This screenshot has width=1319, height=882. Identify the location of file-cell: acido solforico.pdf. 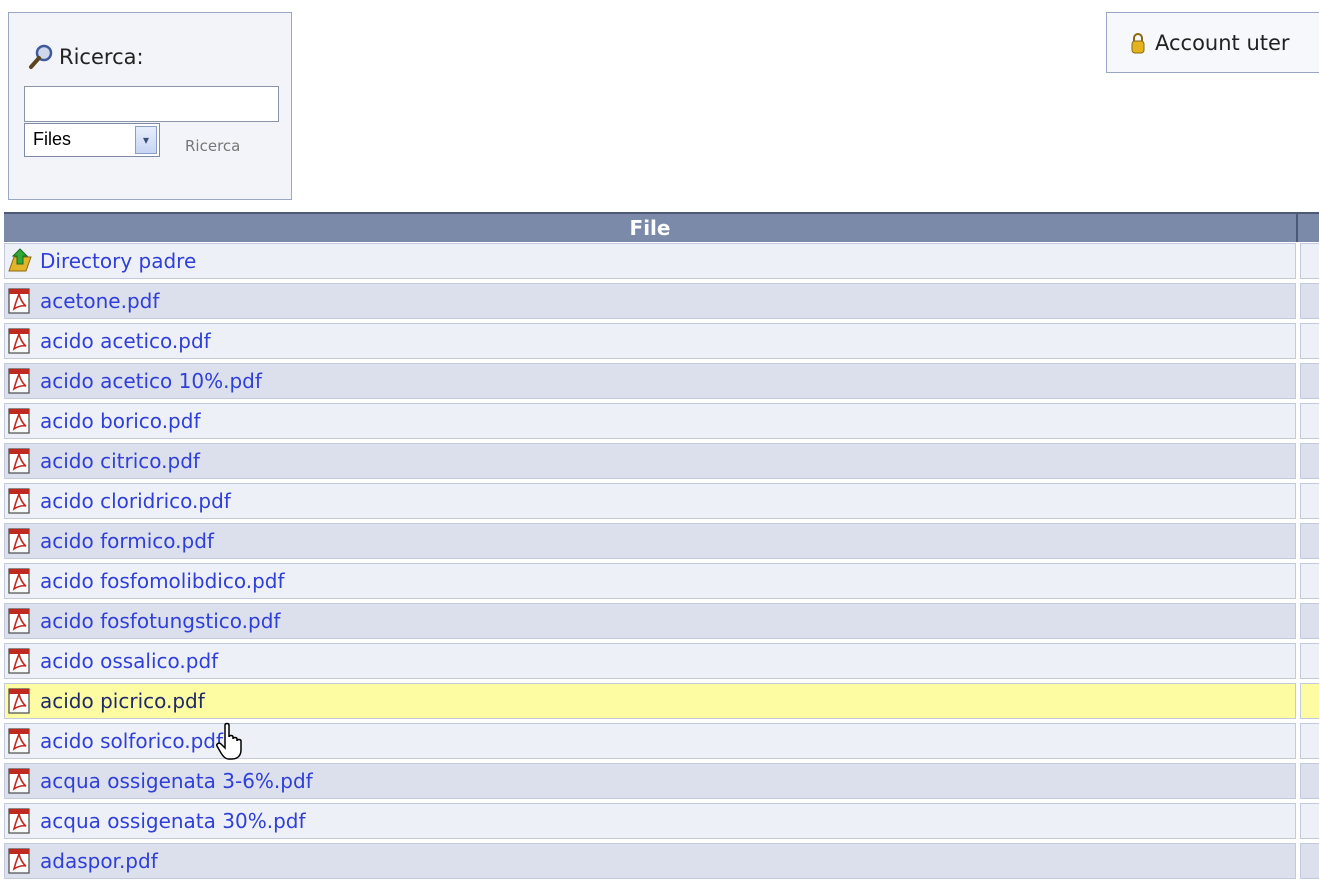
(650, 741).